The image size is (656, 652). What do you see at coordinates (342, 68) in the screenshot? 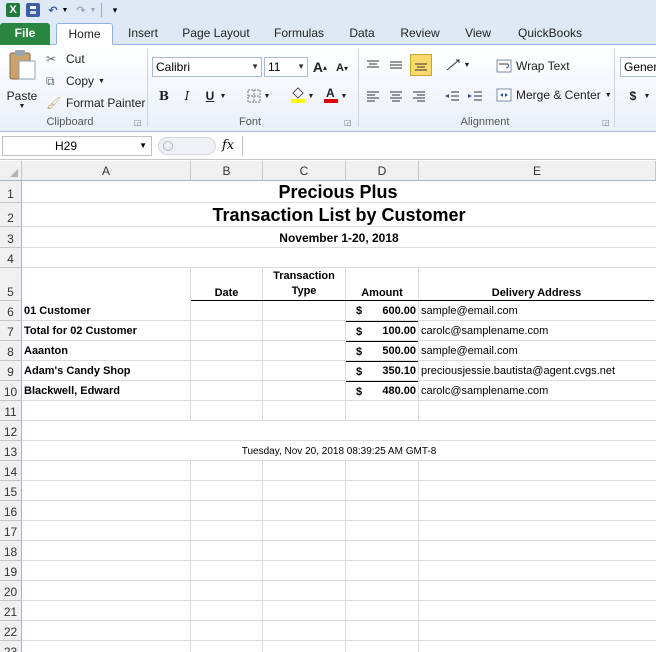
I see `shrink-font-button: A ▾` at bounding box center [342, 68].